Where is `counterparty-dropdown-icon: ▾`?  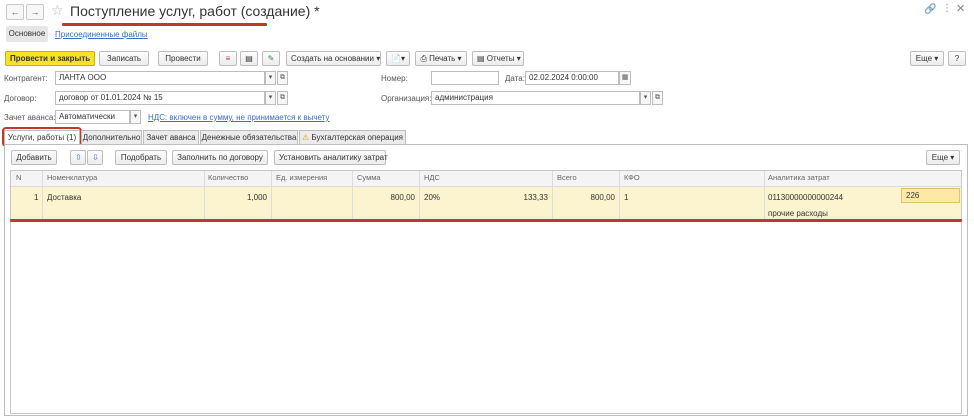 counterparty-dropdown-icon: ▾ is located at coordinates (270, 78).